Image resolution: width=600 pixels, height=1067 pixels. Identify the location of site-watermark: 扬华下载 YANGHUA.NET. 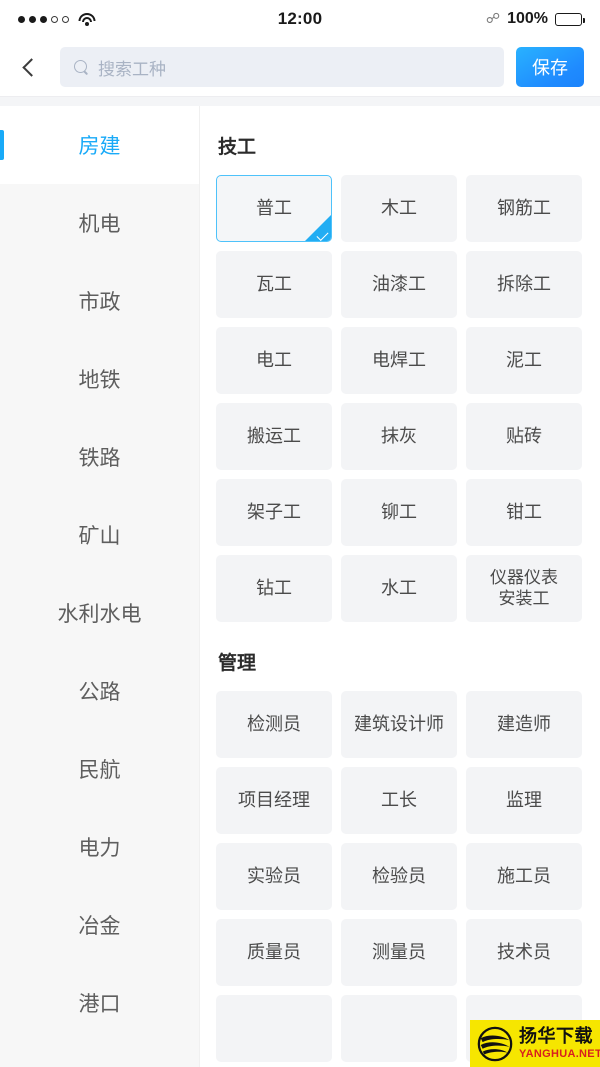
(535, 1043).